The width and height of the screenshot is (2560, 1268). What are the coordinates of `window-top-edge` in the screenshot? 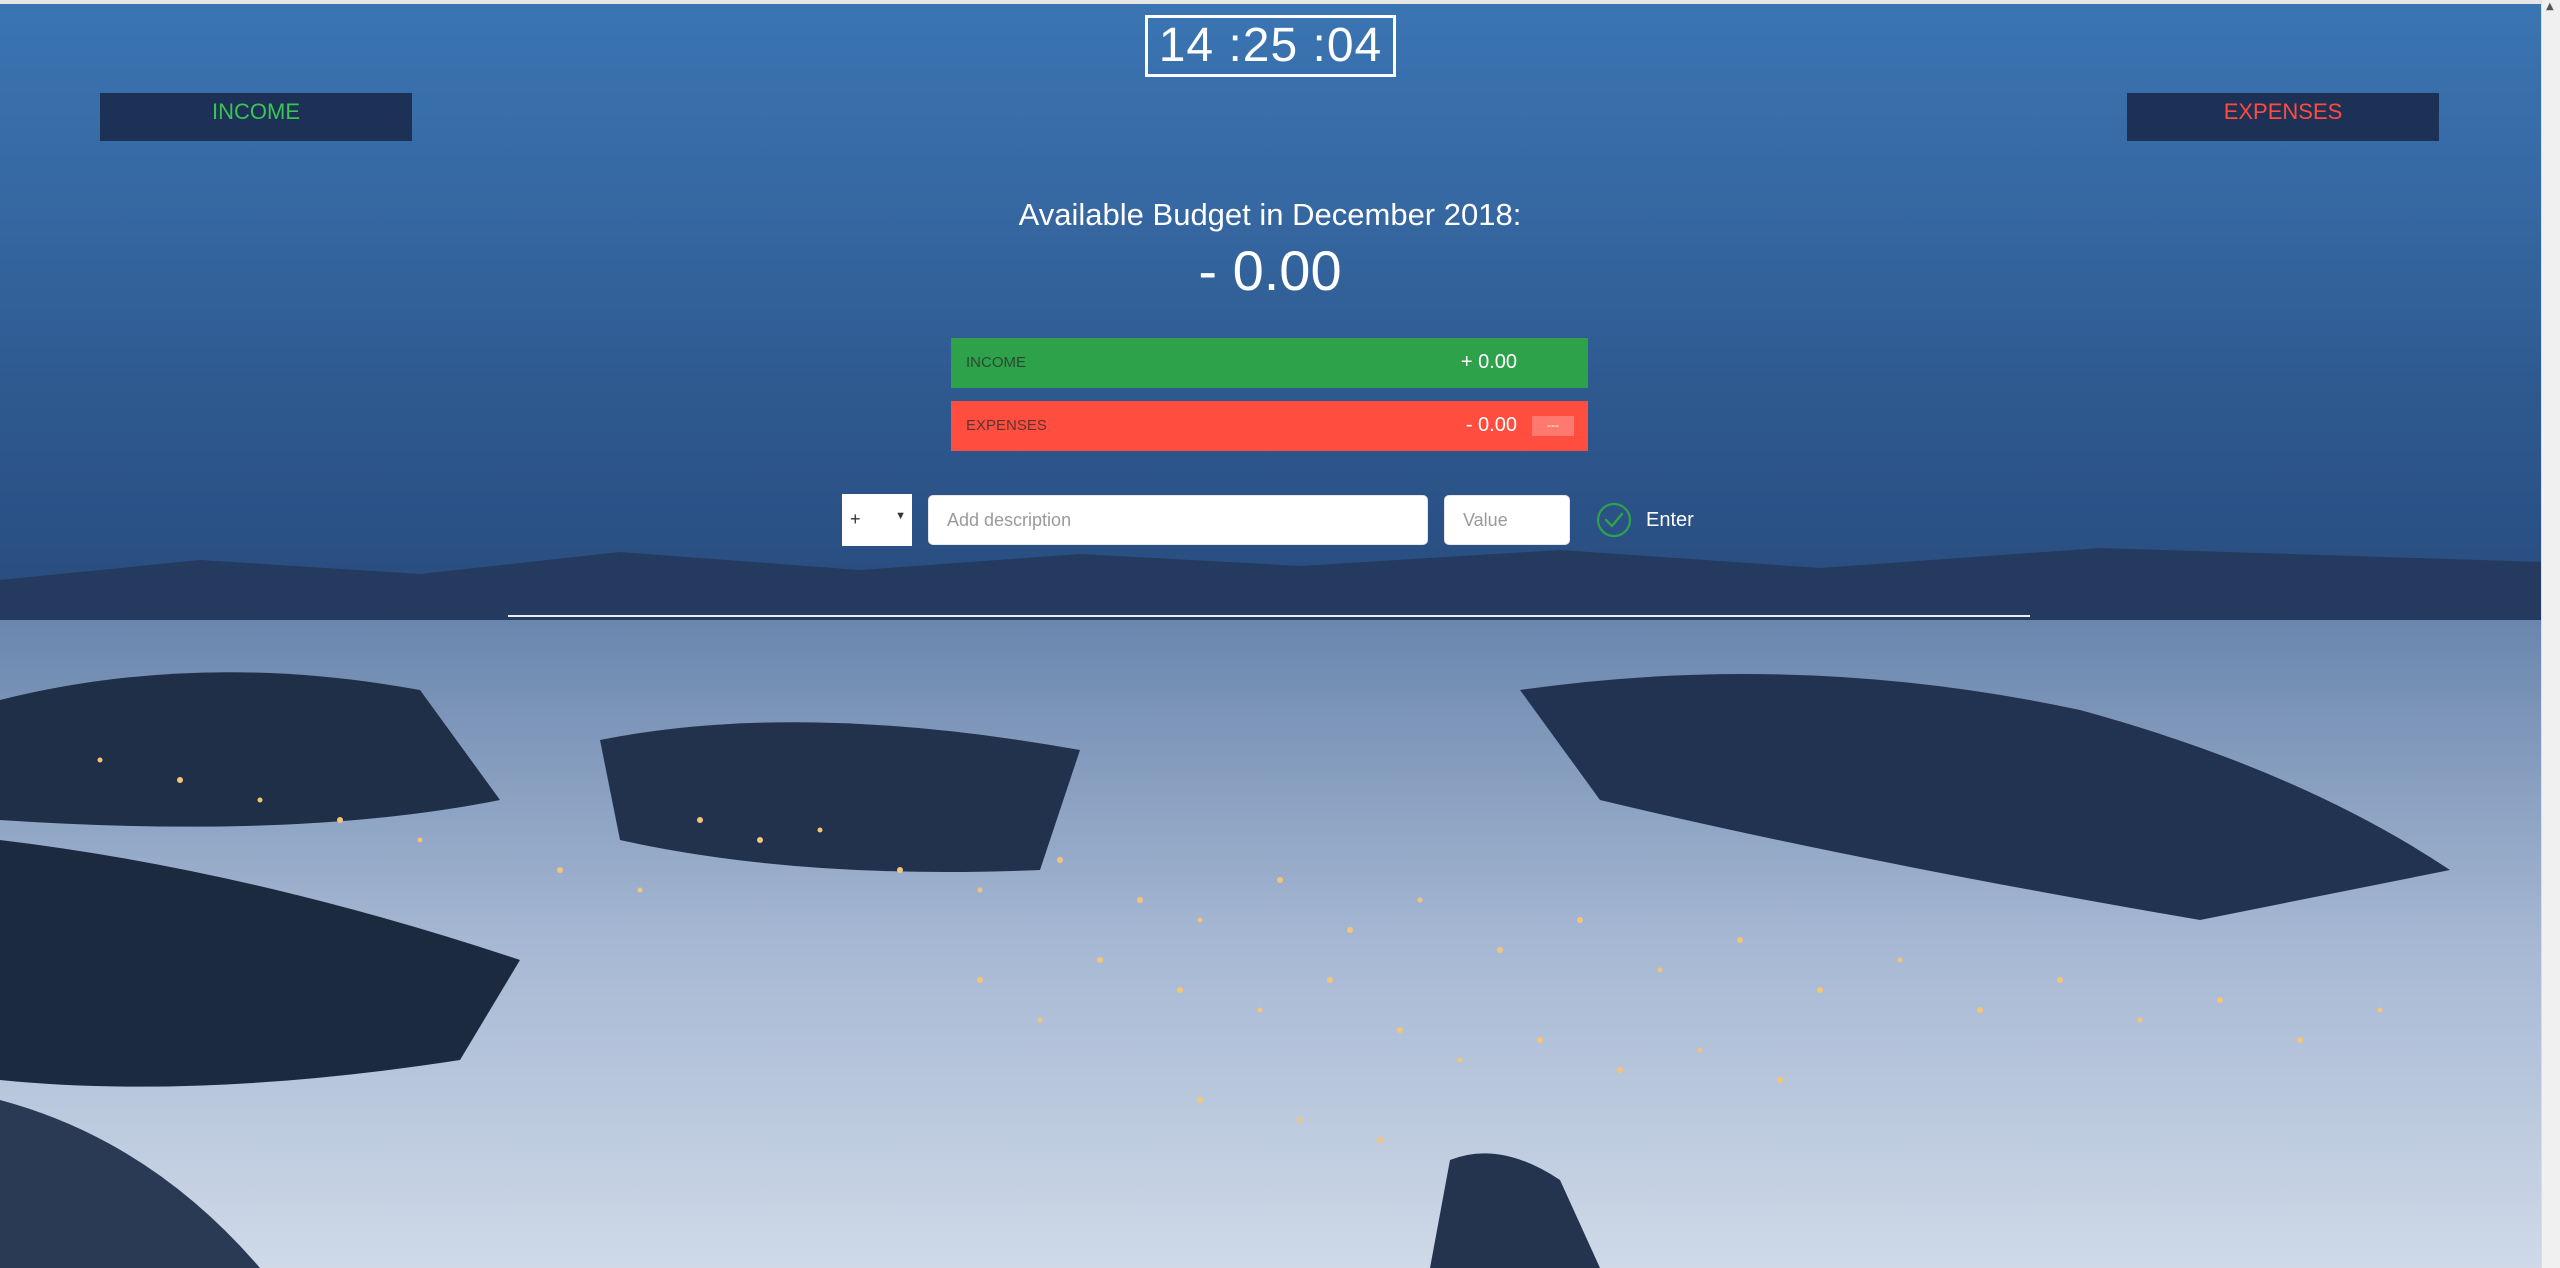 It's located at (1280, 2).